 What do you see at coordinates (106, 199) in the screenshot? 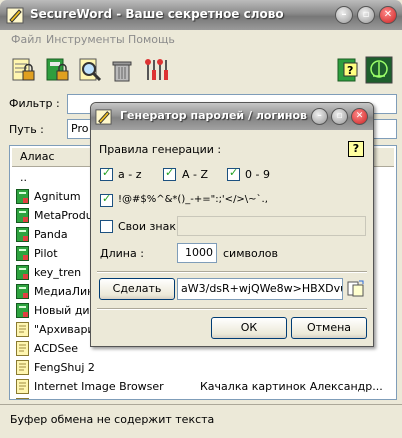
I see `checkbox-symbols` at bounding box center [106, 199].